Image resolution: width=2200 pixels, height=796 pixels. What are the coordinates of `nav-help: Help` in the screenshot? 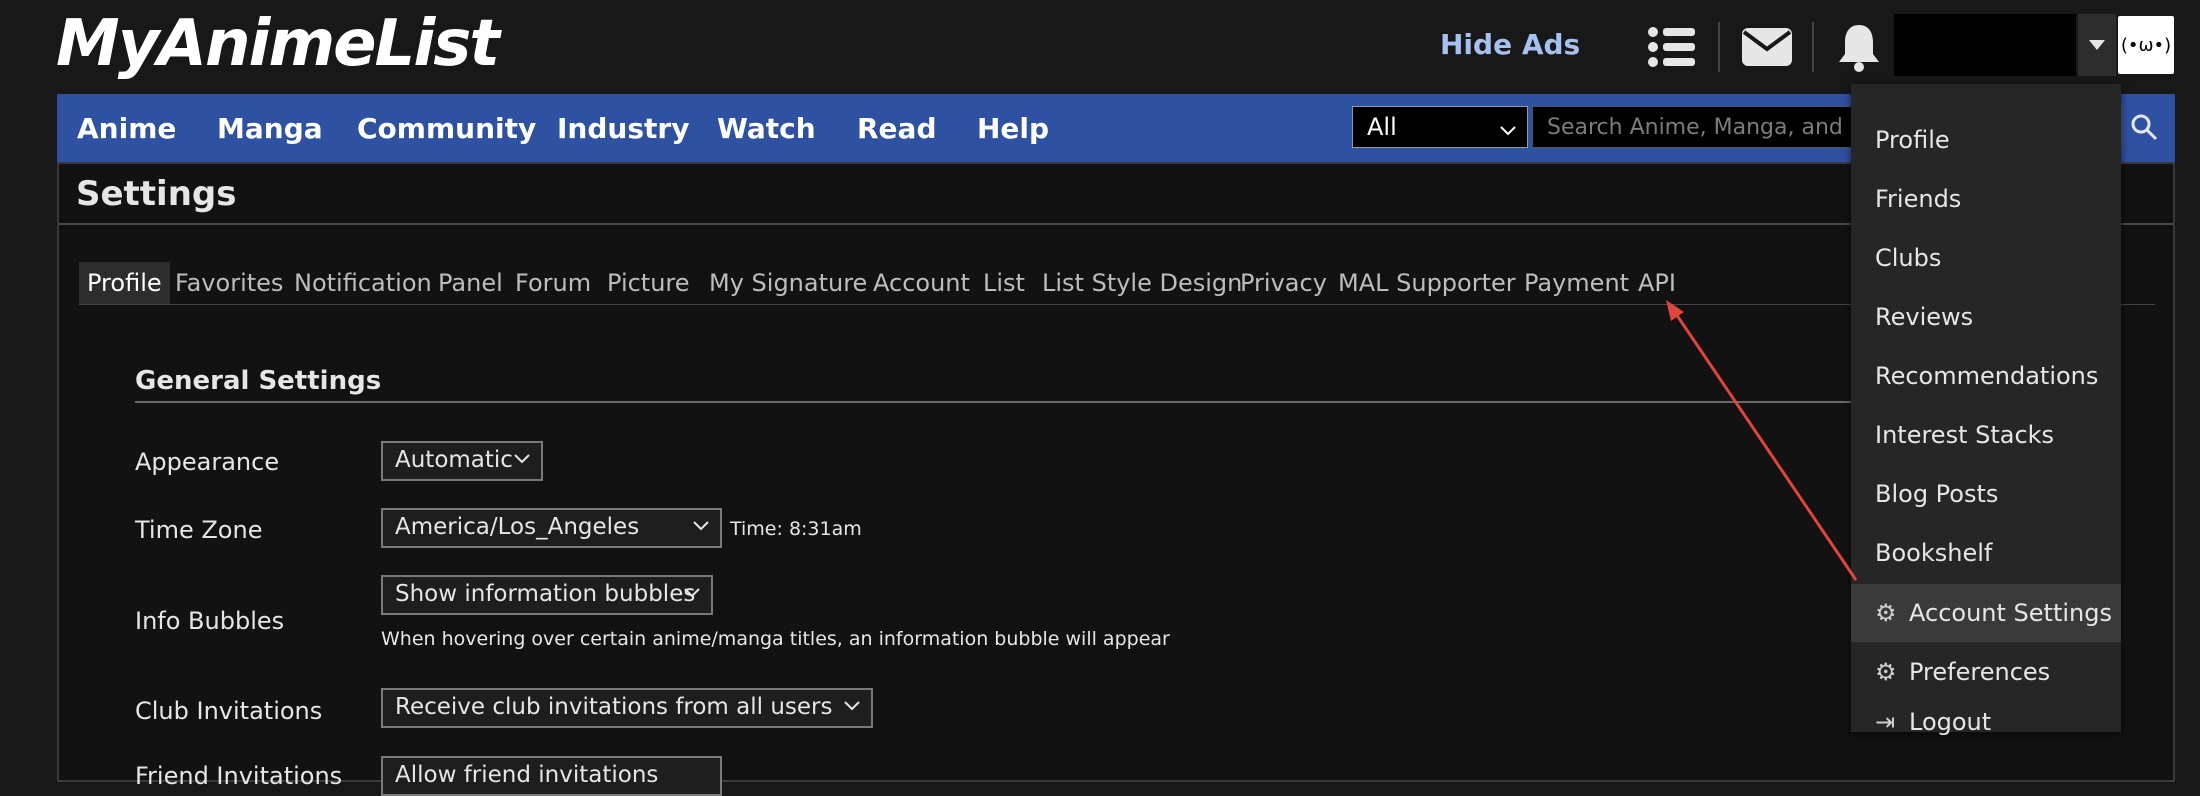 It's located at (1013, 128).